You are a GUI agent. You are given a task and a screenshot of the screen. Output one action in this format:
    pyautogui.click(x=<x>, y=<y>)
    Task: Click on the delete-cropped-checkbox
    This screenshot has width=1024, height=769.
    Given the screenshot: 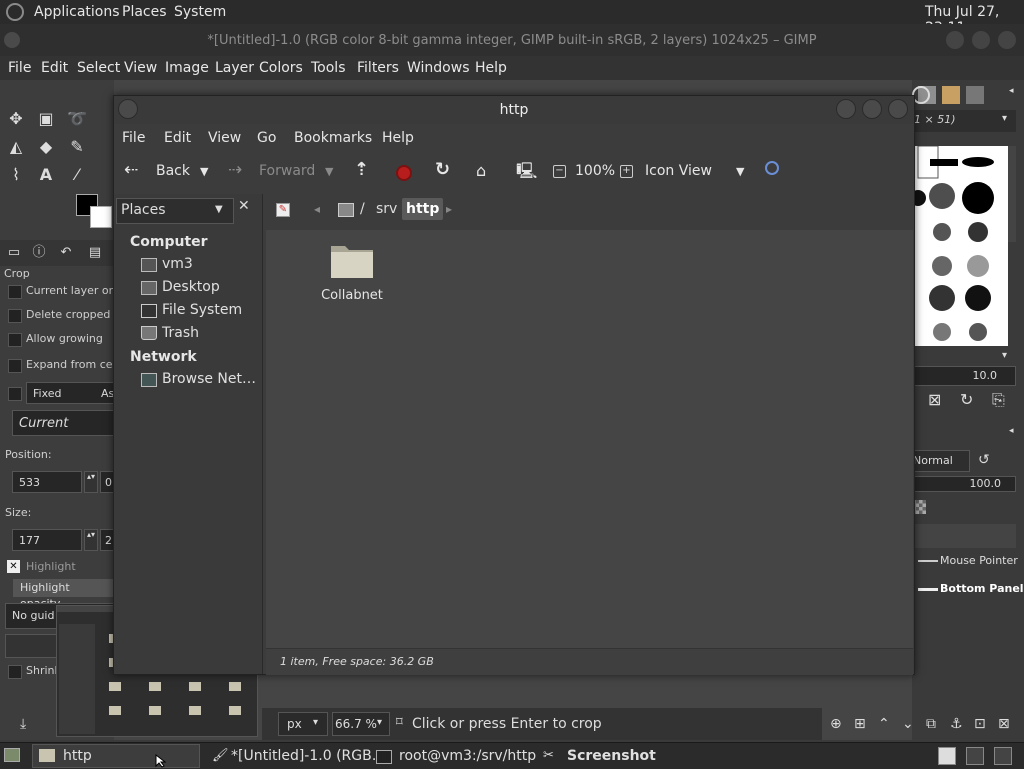 What is the action you would take?
    pyautogui.click(x=15, y=316)
    